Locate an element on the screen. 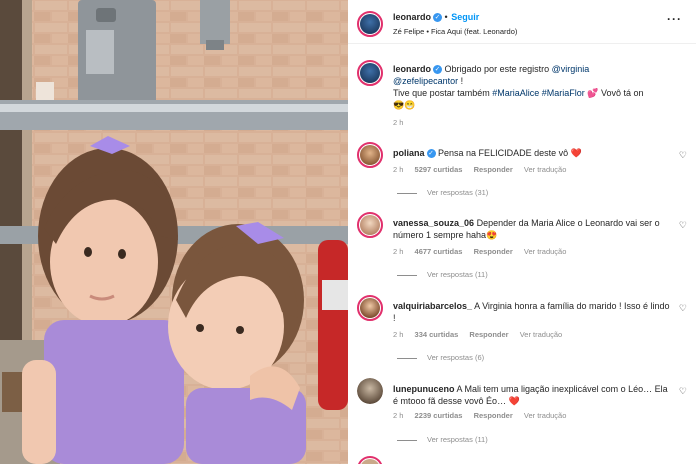 The image size is (696, 464). caption-body: Obrigado por este registro is located at coordinates (498, 69).